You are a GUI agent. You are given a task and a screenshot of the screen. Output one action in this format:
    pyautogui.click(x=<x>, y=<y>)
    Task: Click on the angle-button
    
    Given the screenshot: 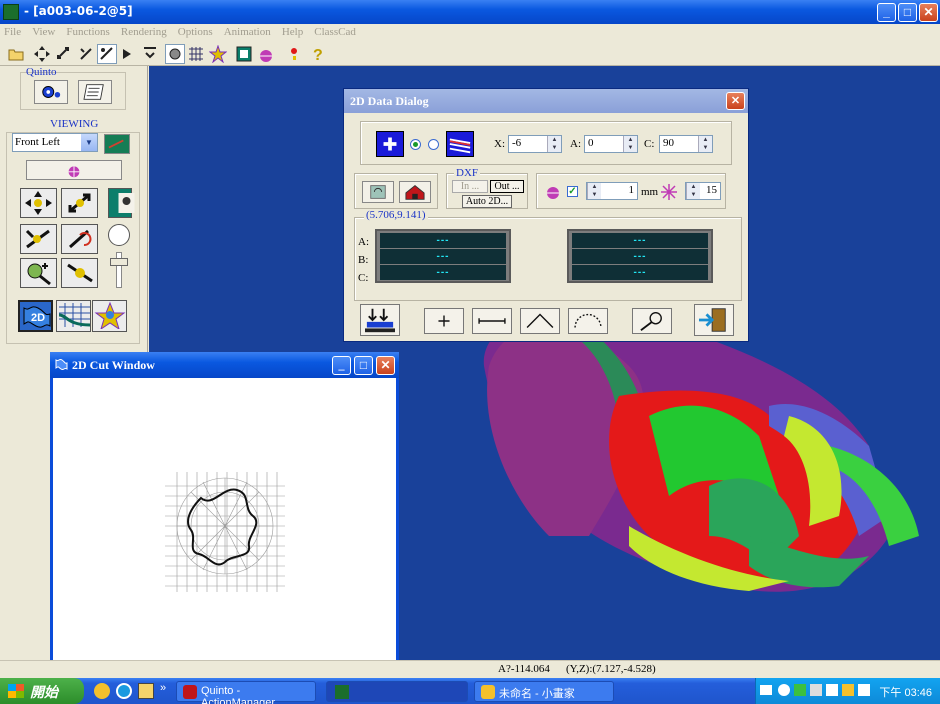 What is the action you would take?
    pyautogui.click(x=540, y=321)
    